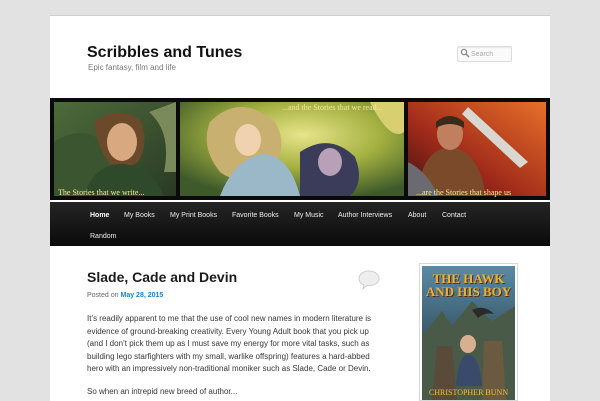 This screenshot has height=401, width=600. I want to click on site-title: Scribbles and Tunes, so click(164, 53).